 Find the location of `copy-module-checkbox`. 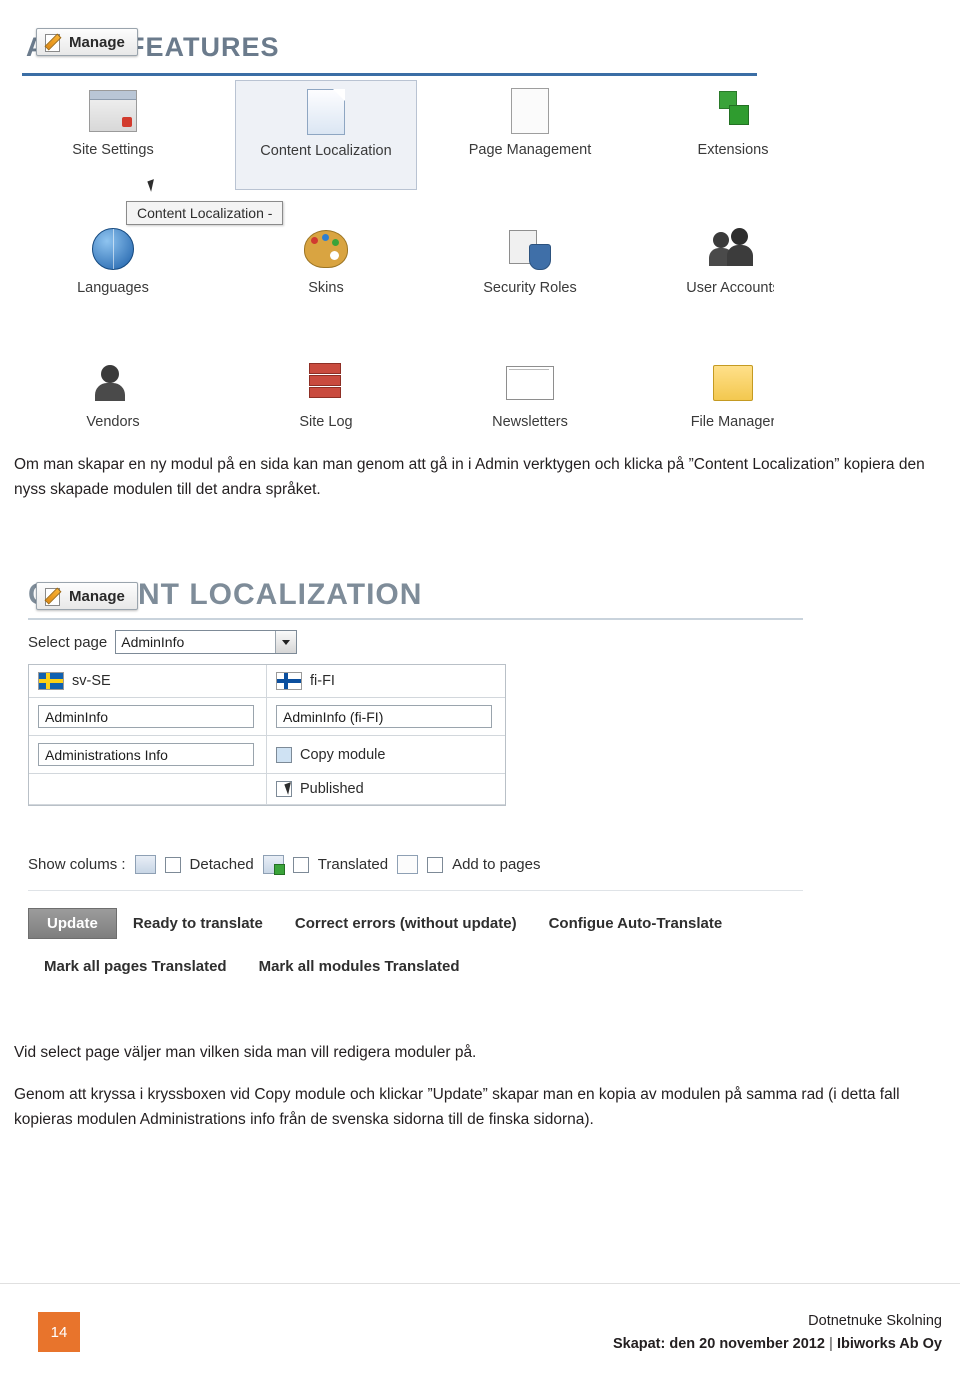

copy-module-checkbox is located at coordinates (284, 754).